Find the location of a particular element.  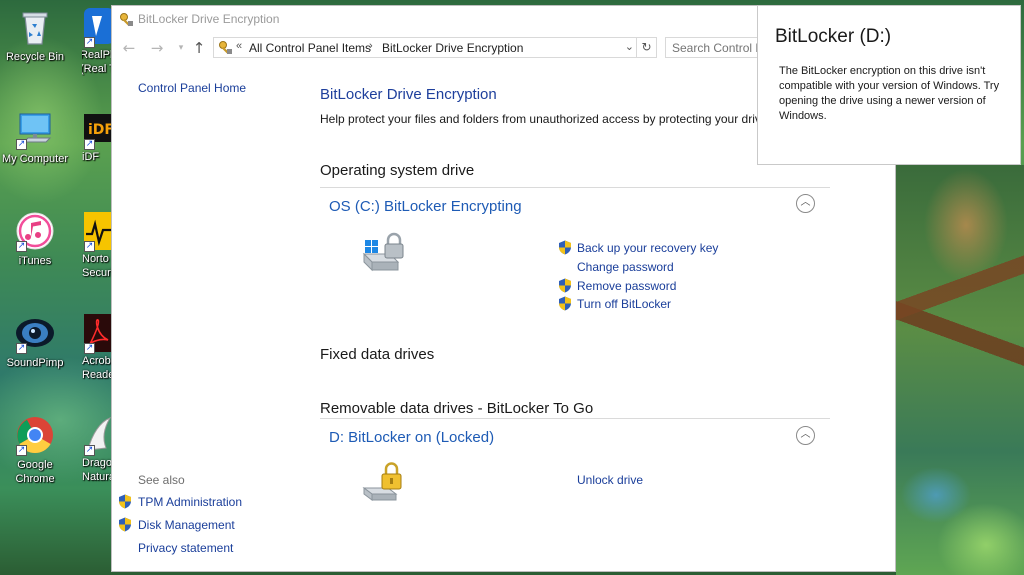

collapse-os-drive-chevron-icon: ︿ is located at coordinates (805, 203).